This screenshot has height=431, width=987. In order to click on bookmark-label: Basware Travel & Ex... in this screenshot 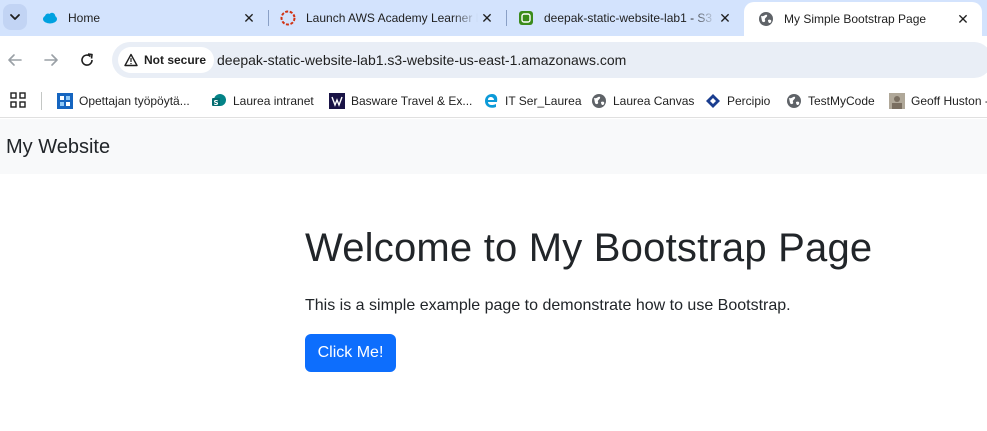, I will do `click(412, 101)`.